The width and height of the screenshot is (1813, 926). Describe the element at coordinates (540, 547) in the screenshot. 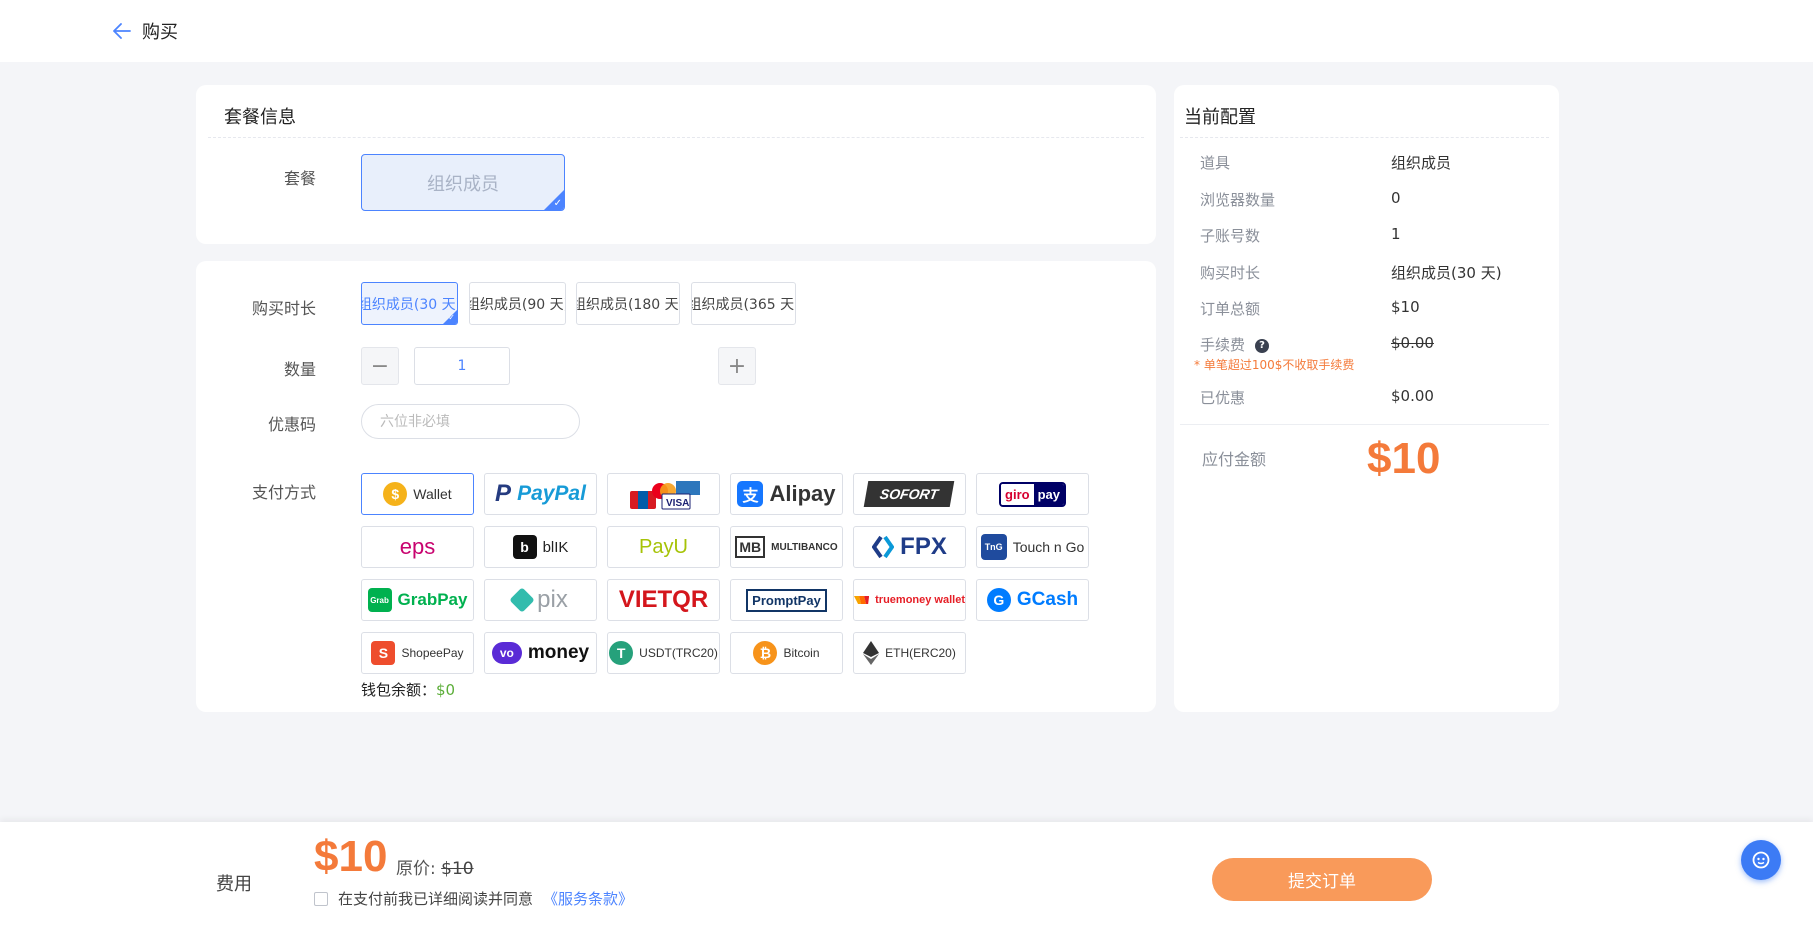

I see `payment-blik: b blIK` at that location.